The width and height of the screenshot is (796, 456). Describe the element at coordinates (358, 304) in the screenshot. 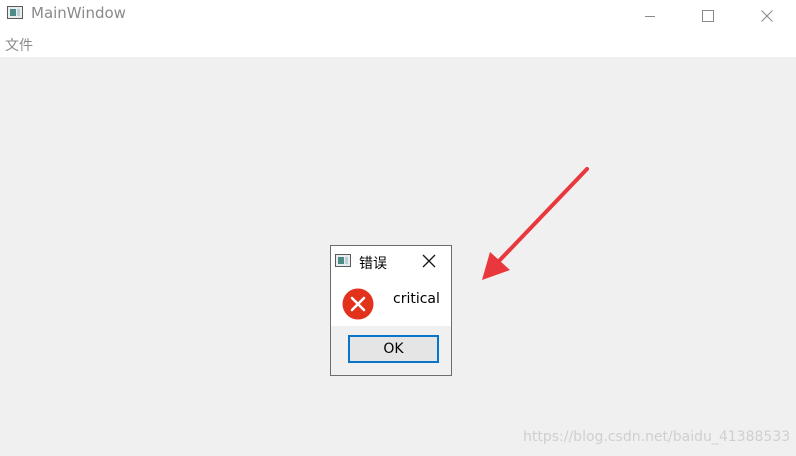

I see `critical-error-icon` at that location.